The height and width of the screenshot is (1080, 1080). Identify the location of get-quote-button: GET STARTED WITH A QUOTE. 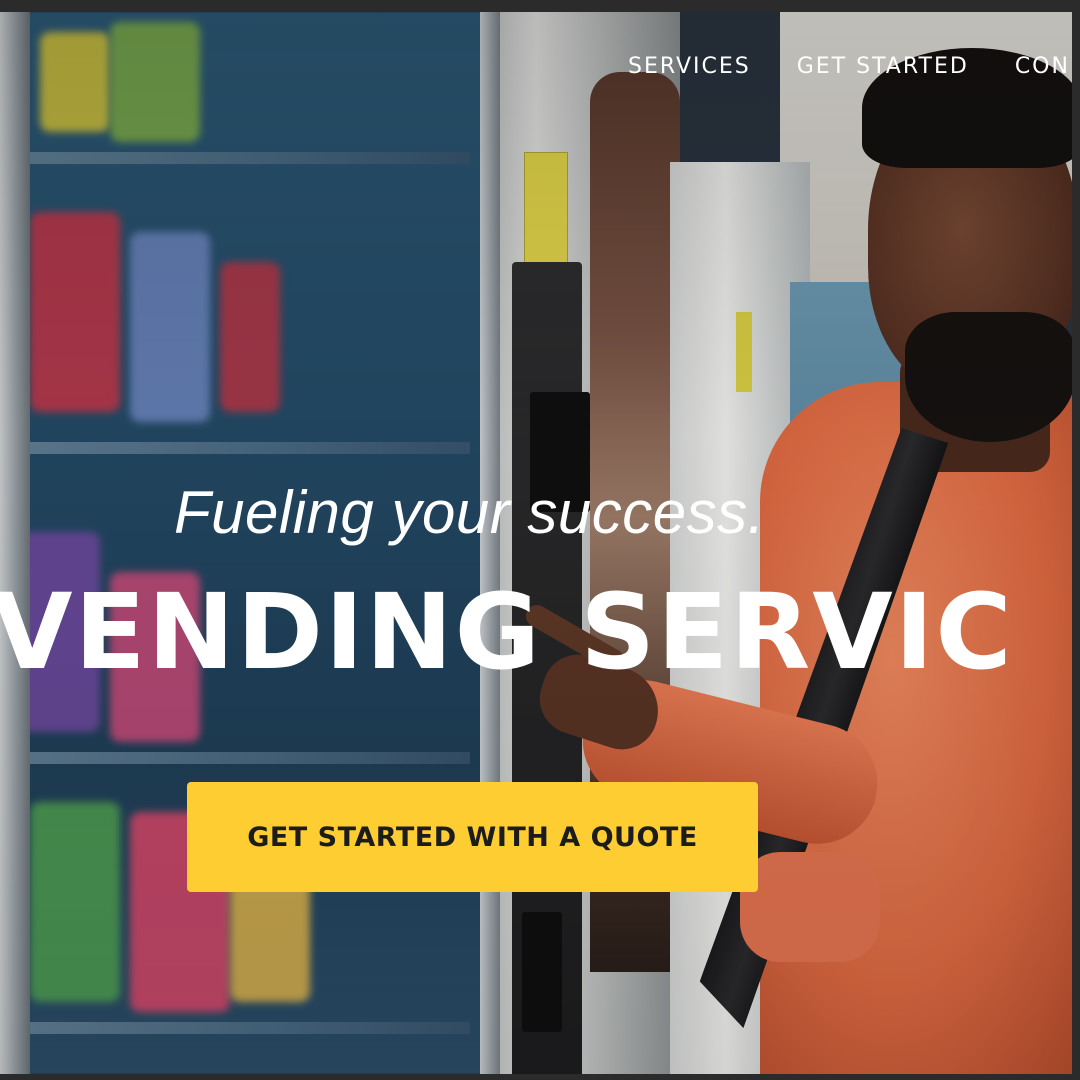
(472, 837).